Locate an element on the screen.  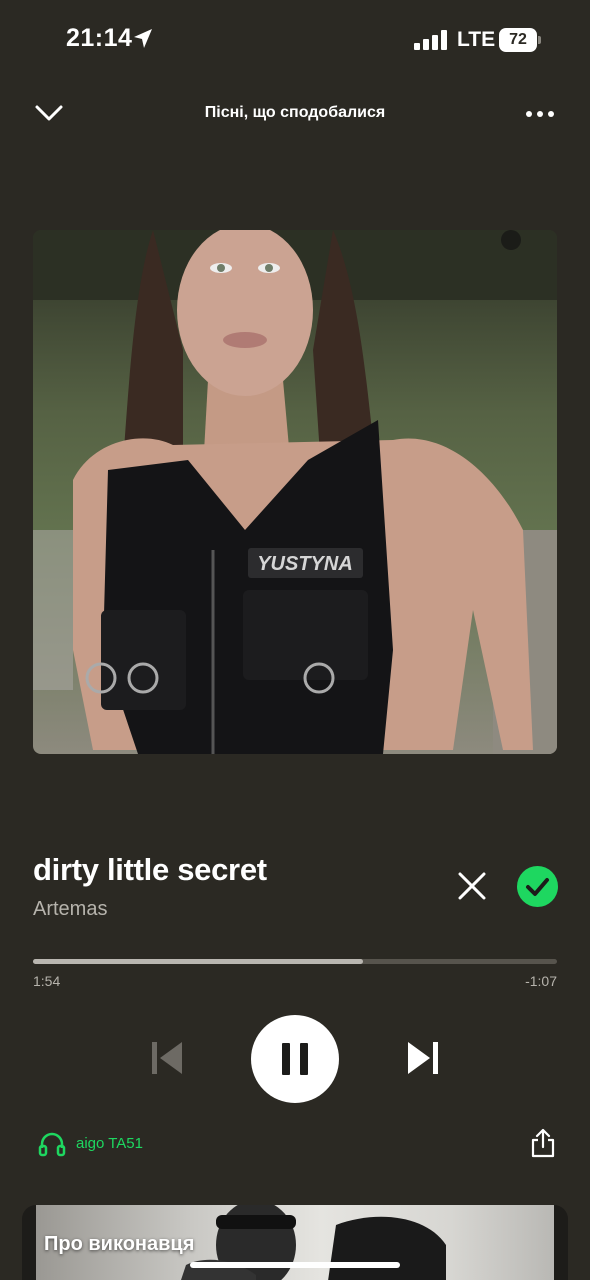
status-time: 21:14 is located at coordinates (99, 38).